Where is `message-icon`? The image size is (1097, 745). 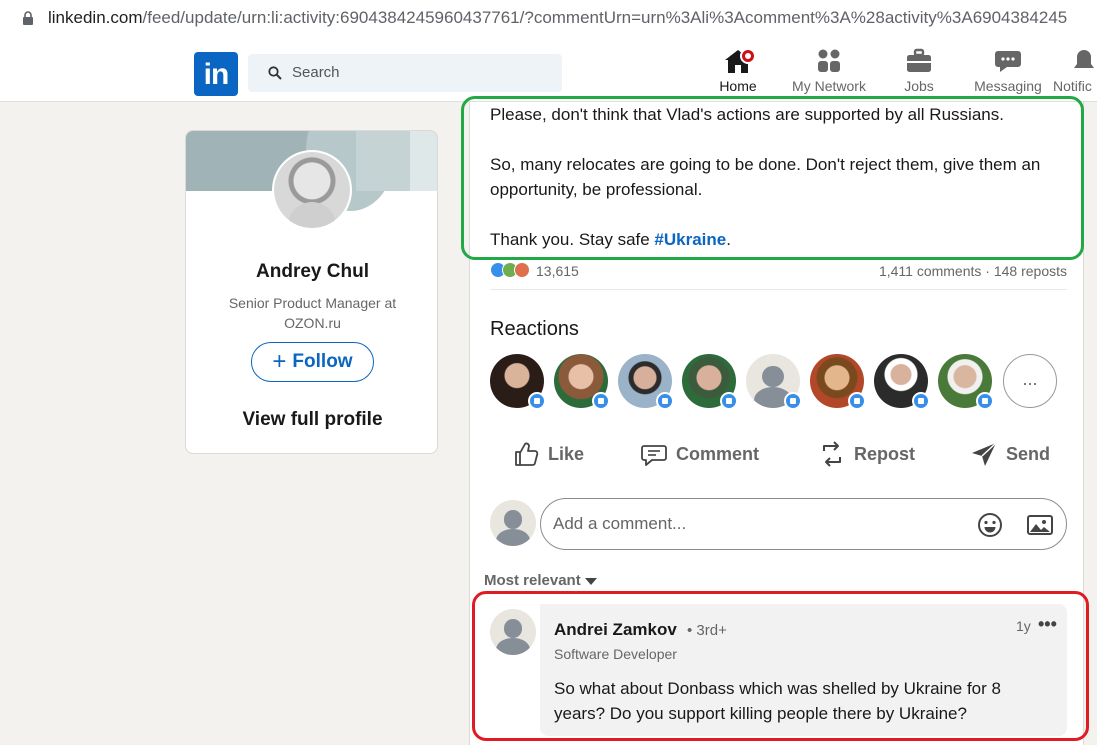 message-icon is located at coordinates (1008, 61).